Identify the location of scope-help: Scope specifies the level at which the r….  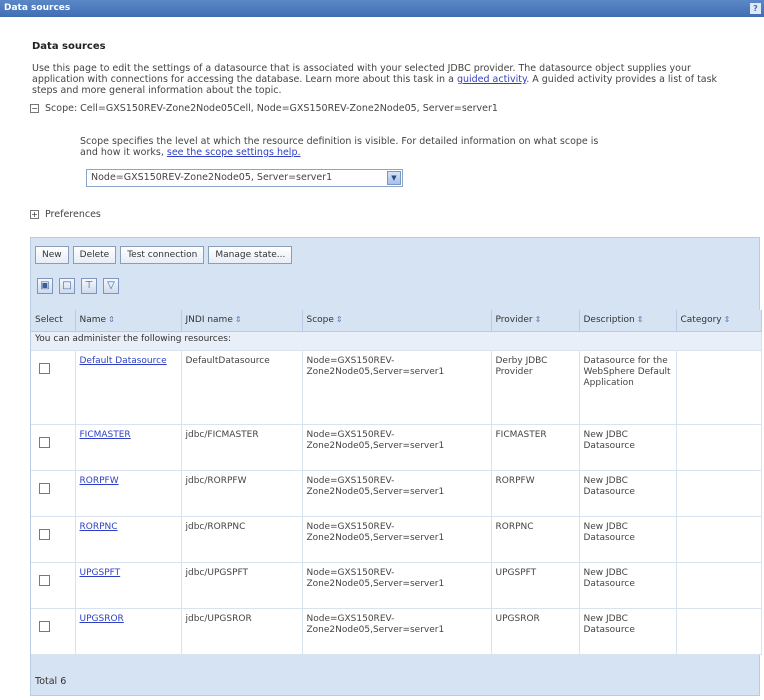
(340, 147).